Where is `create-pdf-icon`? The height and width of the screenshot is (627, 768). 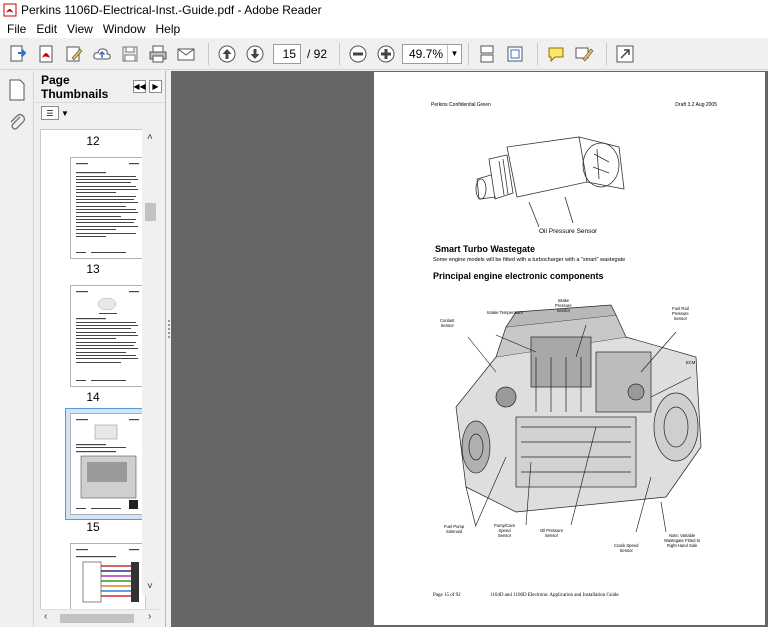
create-pdf-icon is located at coordinates (18, 53).